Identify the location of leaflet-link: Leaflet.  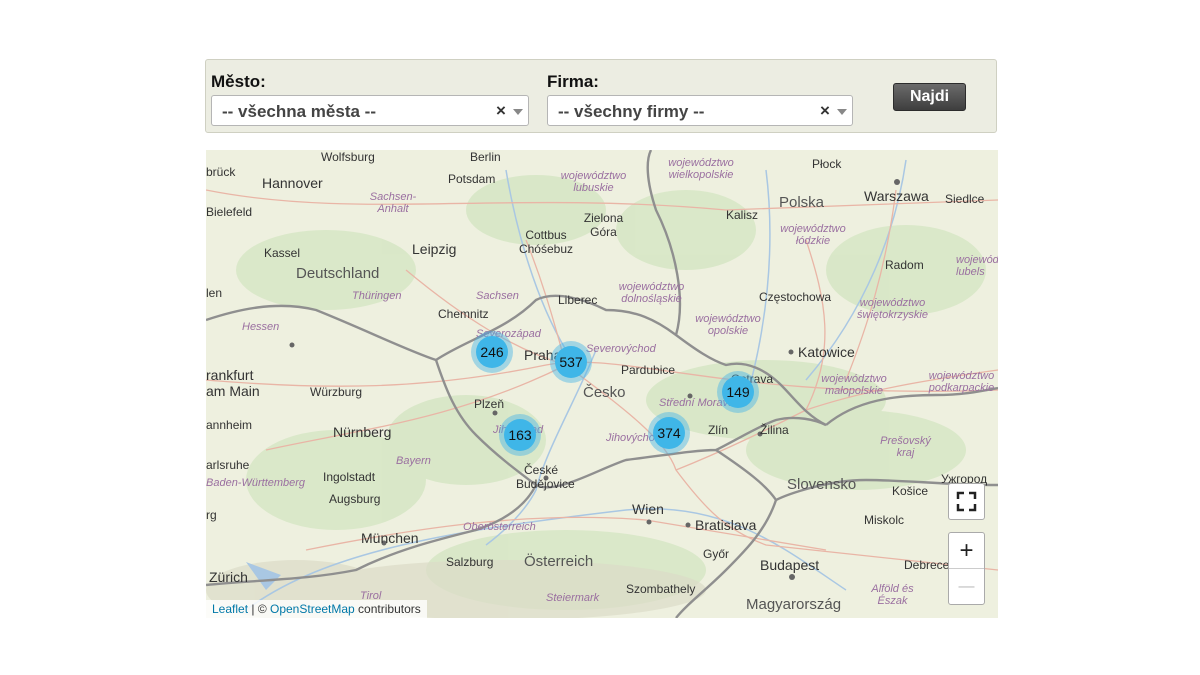
(230, 609).